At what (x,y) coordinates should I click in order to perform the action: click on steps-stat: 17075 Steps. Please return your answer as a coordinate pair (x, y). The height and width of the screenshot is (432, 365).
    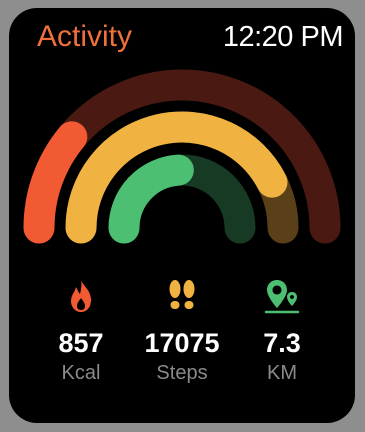
    Looking at the image, I should click on (182, 330).